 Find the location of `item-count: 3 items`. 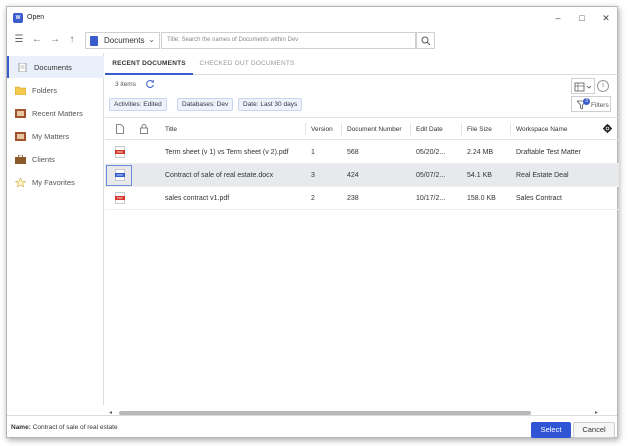

item-count: 3 items is located at coordinates (125, 84).